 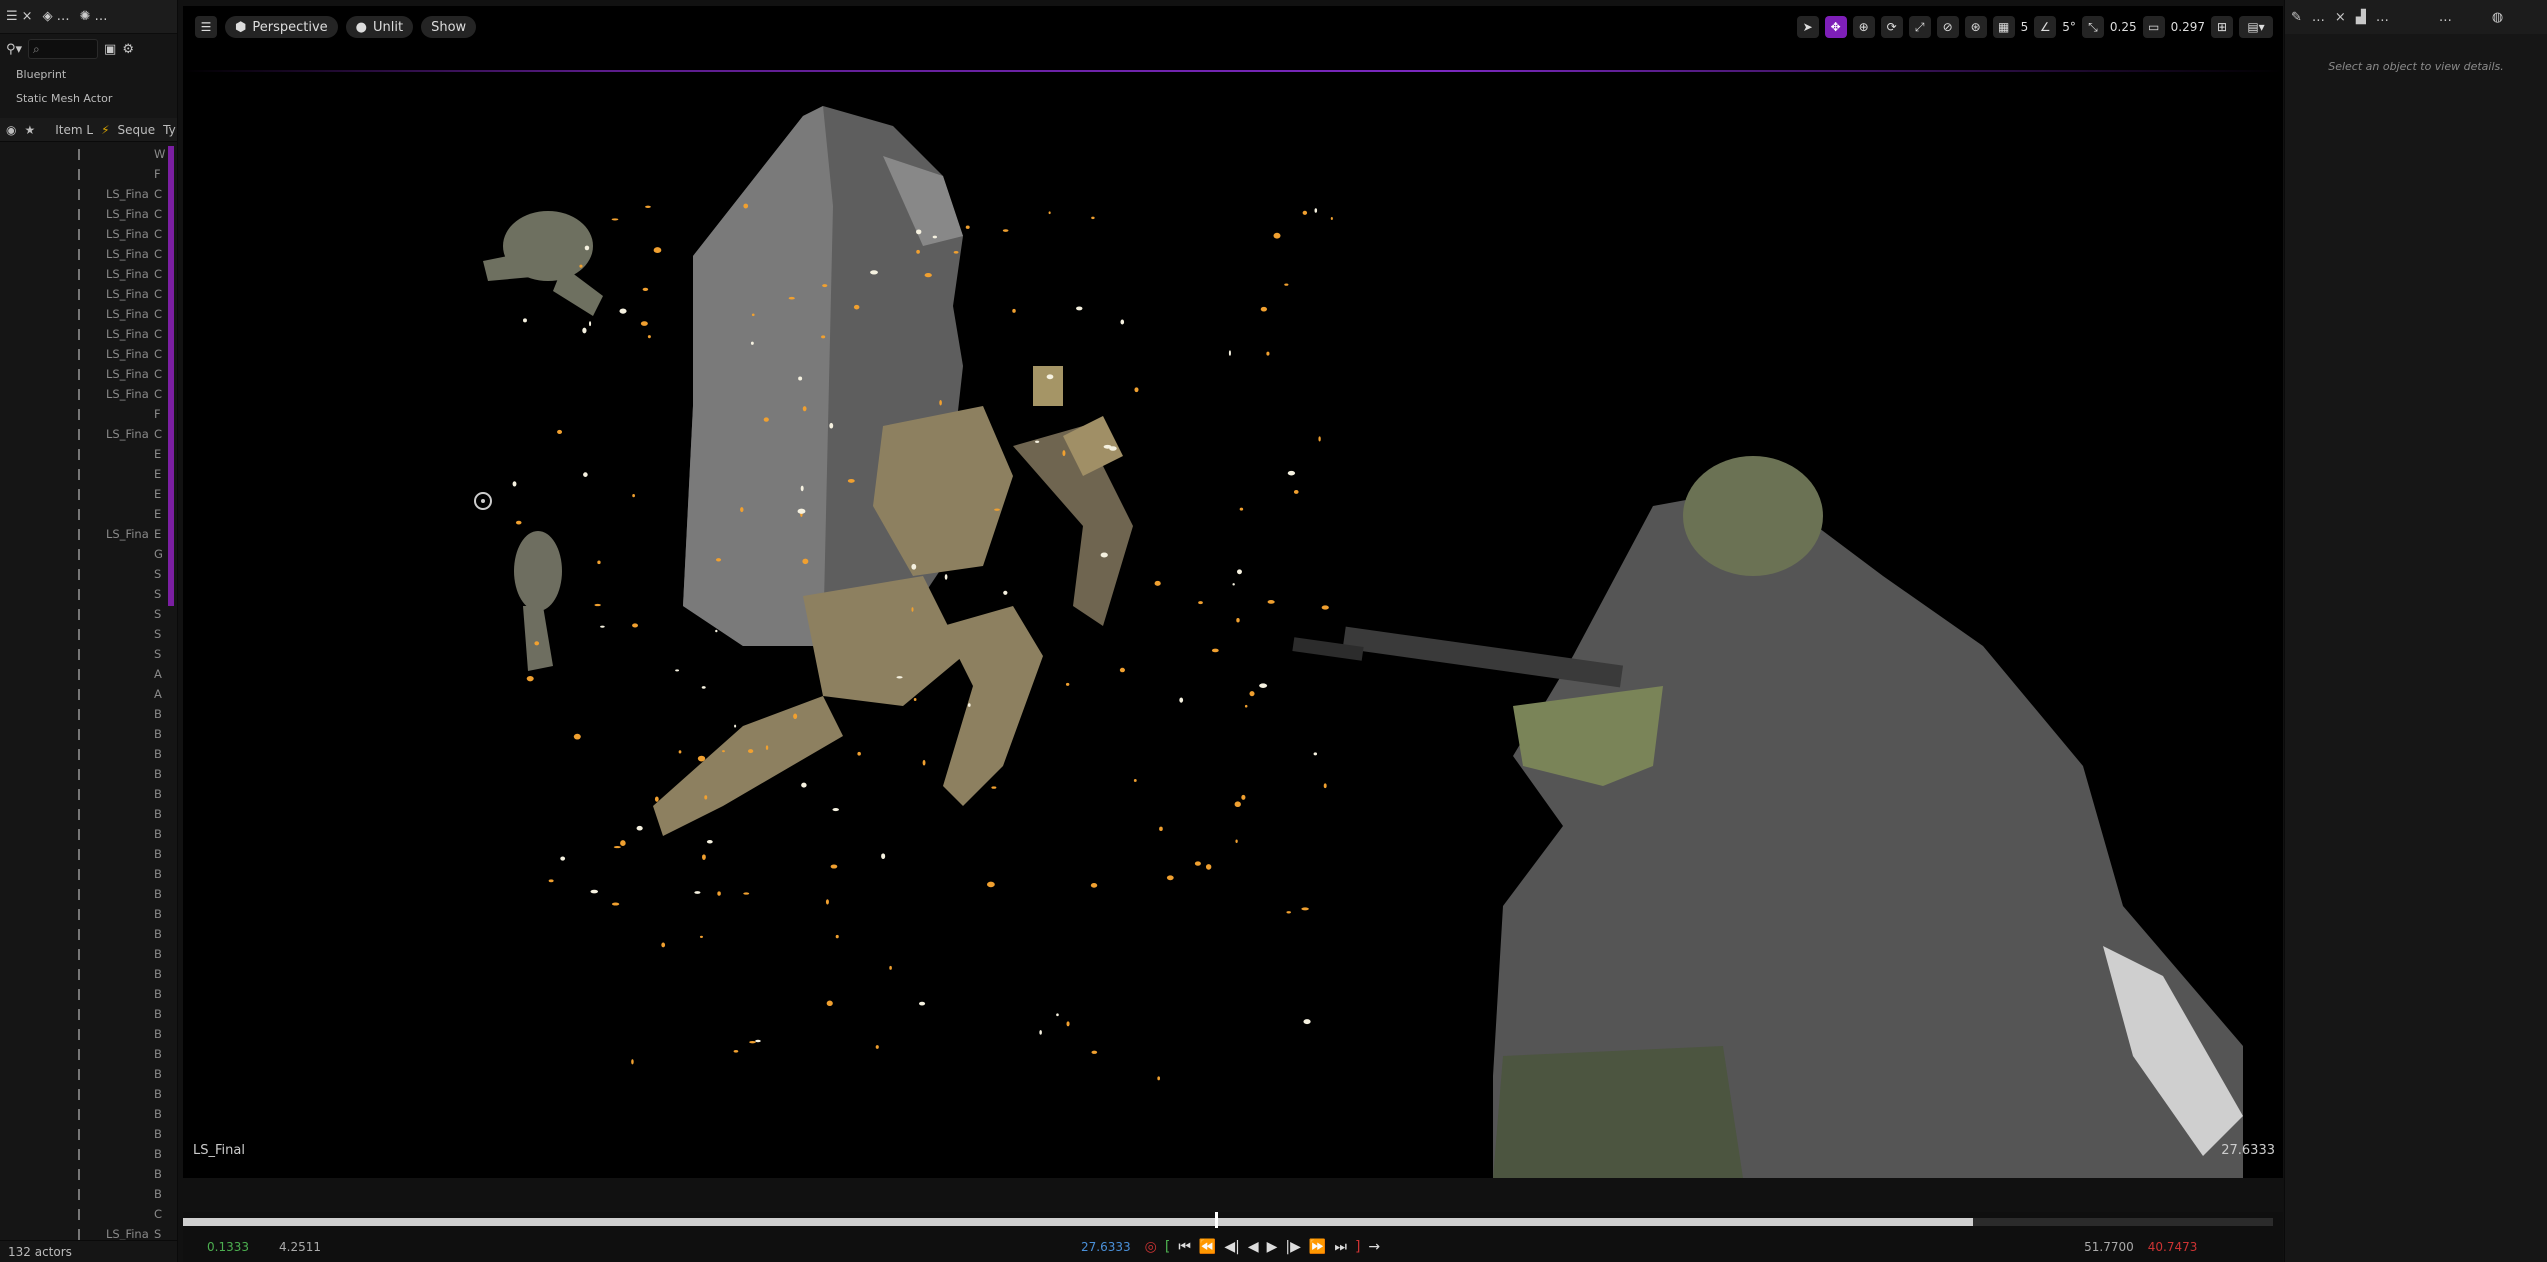 What do you see at coordinates (2153, 27) in the screenshot?
I see `camera-speed-icon: ▭` at bounding box center [2153, 27].